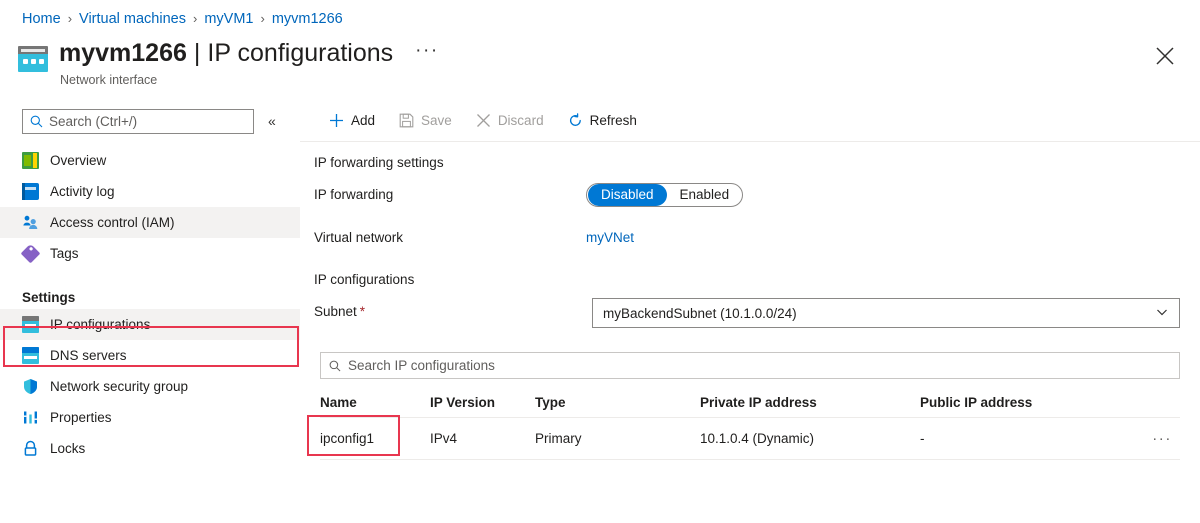 The height and width of the screenshot is (523, 1200). Describe the element at coordinates (150, 160) in the screenshot. I see `sidebar-item-overview: Overview` at that location.